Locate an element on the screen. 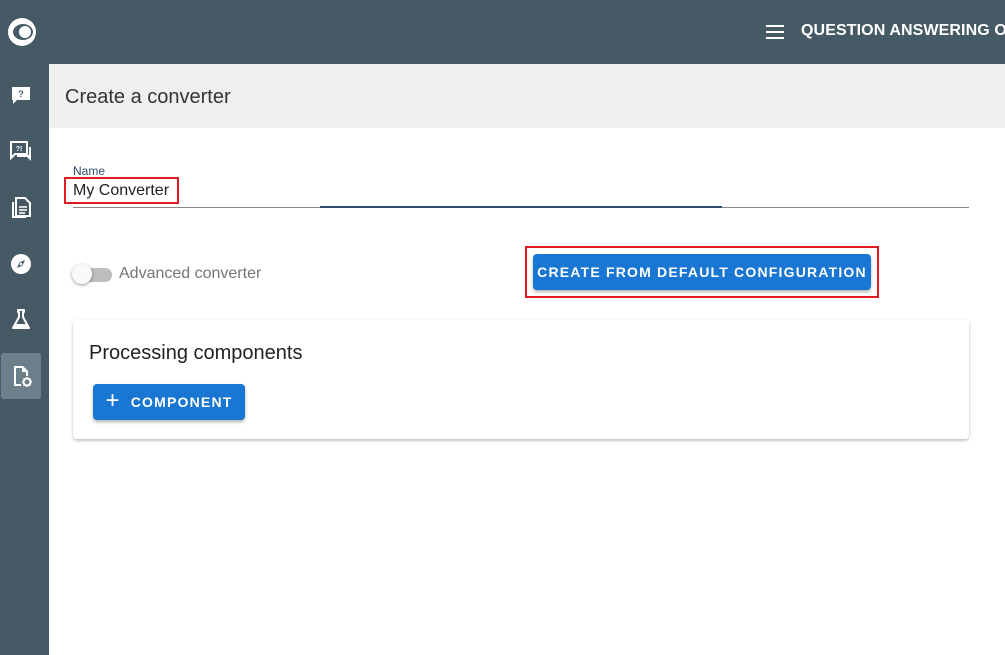 This screenshot has width=1005, height=655. name-input-focus-underline is located at coordinates (521, 207).